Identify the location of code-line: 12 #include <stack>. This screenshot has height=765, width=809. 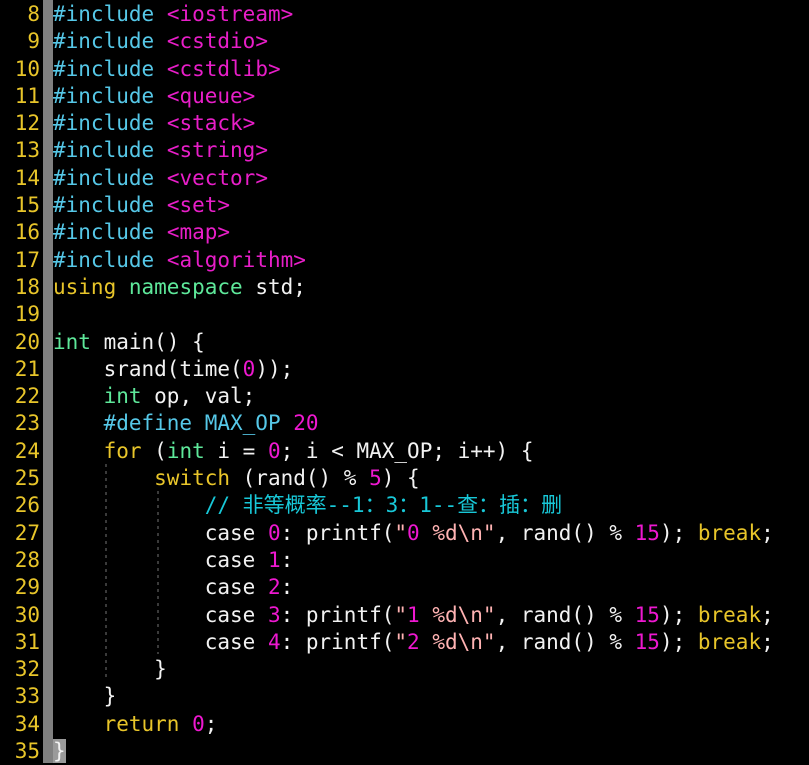
(404, 123).